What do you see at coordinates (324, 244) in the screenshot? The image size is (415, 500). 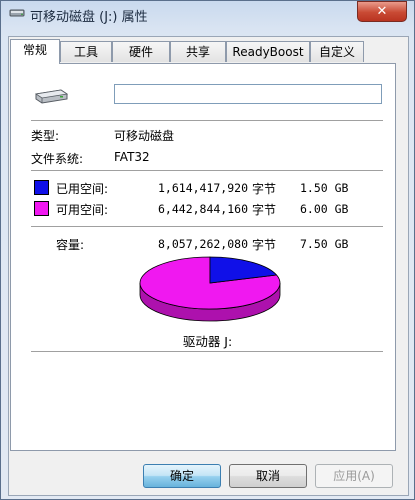 I see `capacity-size: 7.50 GB` at bounding box center [324, 244].